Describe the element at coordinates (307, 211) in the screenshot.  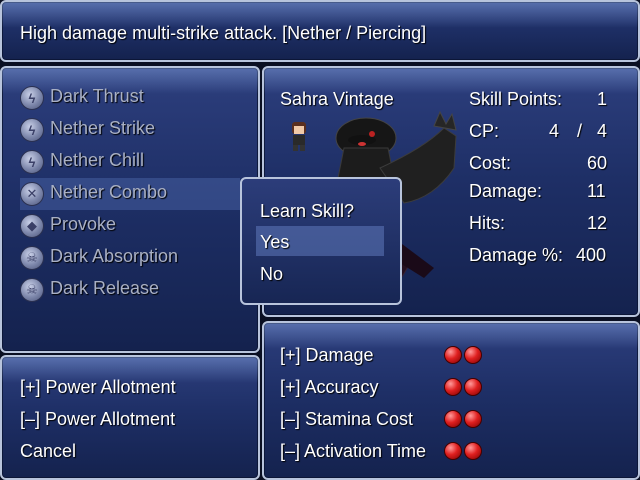
I see `learn-skill-prompt: Learn Skill?` at that location.